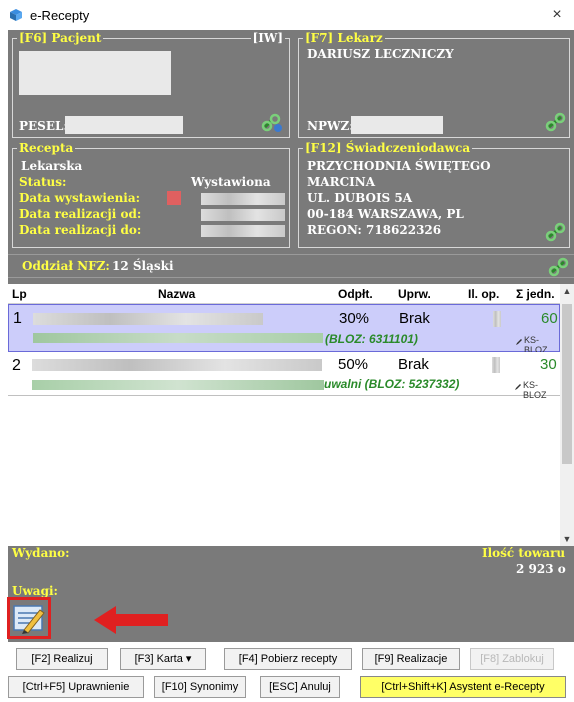 The width and height of the screenshot is (574, 702). What do you see at coordinates (385, 214) in the screenshot?
I see `provider-line-4: 00-184 WARSZAWA, PL` at bounding box center [385, 214].